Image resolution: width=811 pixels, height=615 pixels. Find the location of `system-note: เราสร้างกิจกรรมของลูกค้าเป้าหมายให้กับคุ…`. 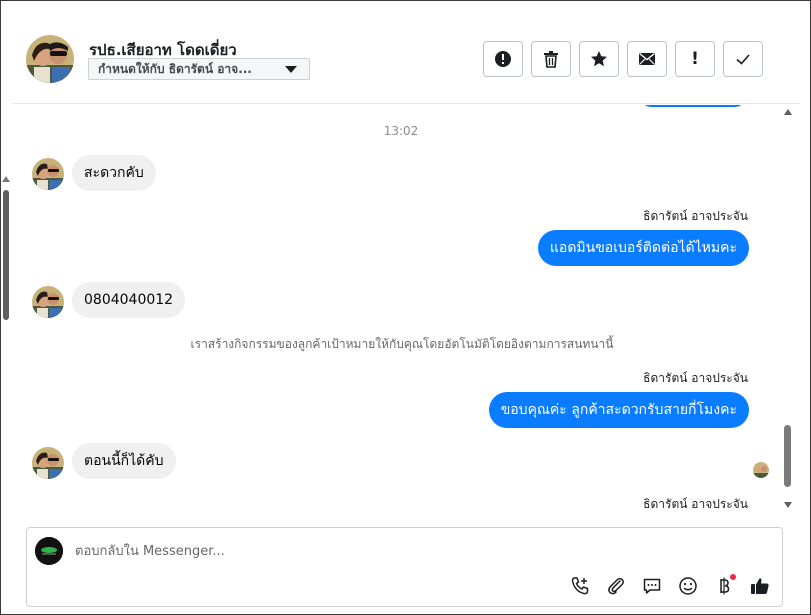

system-note: เราสร้างกิจกรรมของลูกค้าเป้าหมายให้กับคุ… is located at coordinates (402, 344).